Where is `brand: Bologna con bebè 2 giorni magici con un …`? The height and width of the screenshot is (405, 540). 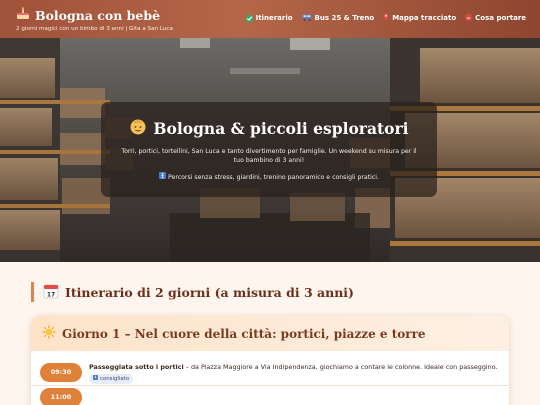
brand: Bologna con bebè 2 giorni magici con un … is located at coordinates (94, 19).